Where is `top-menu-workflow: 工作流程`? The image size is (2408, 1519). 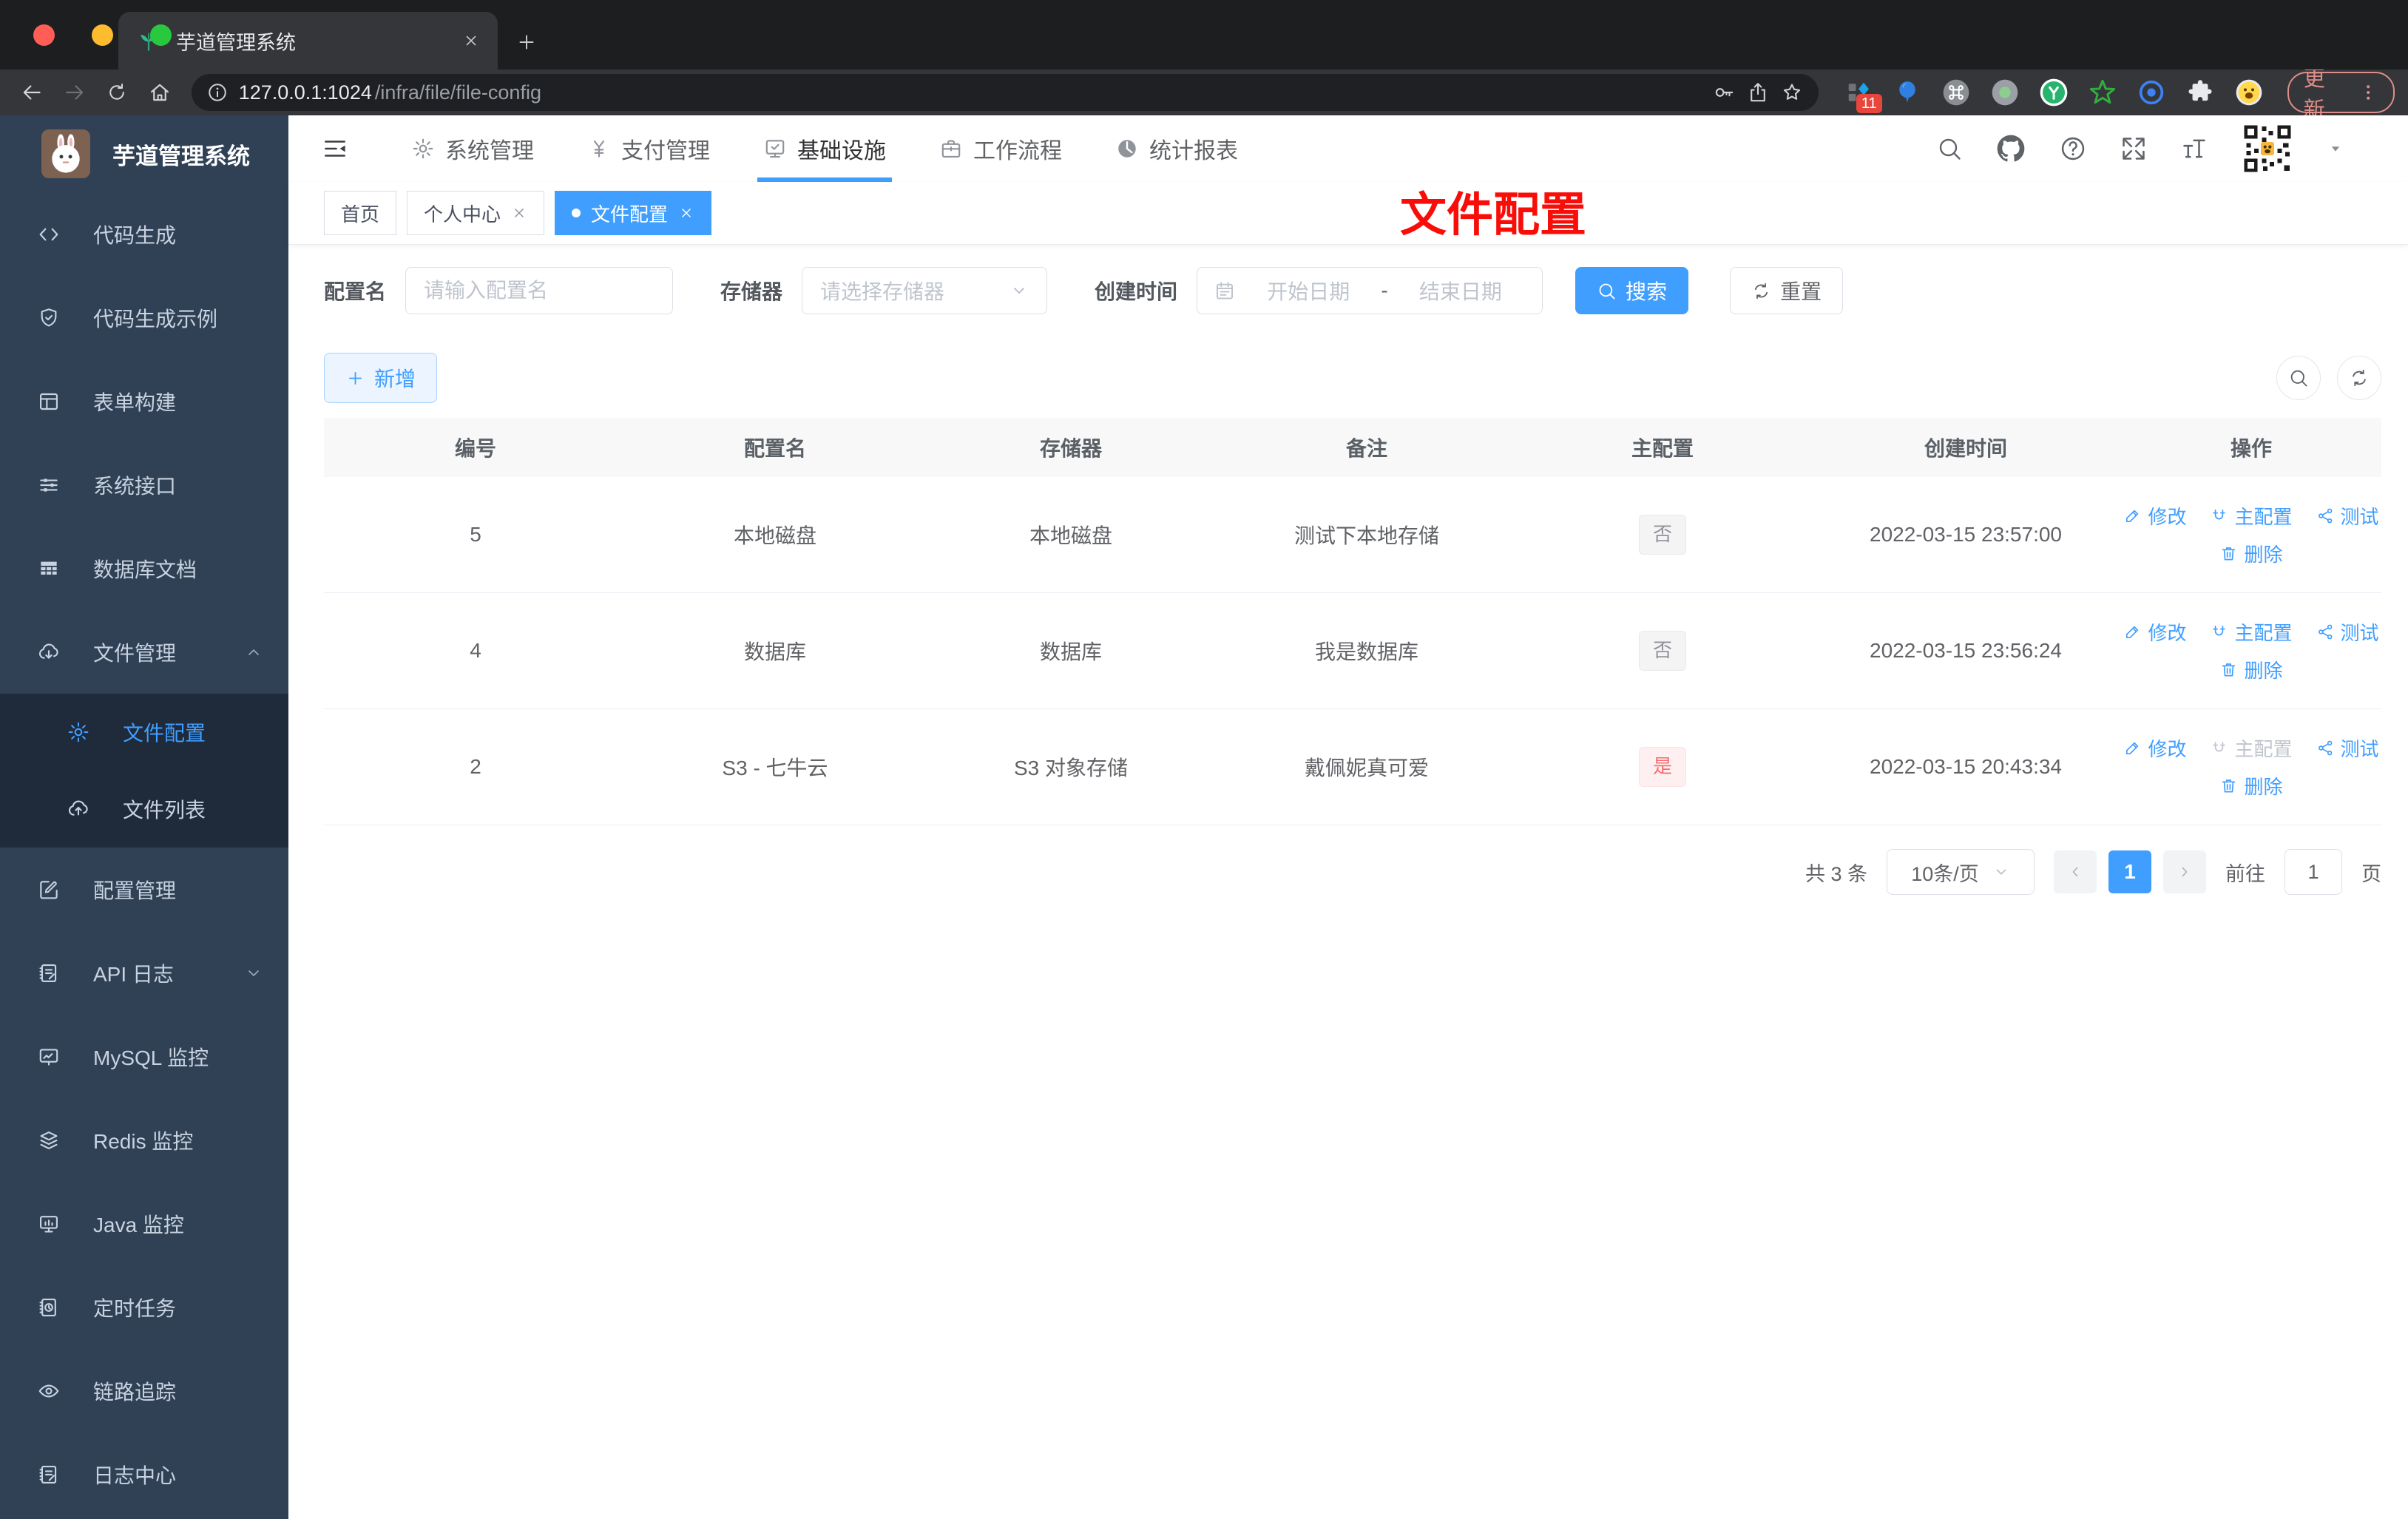 top-menu-workflow: 工作流程 is located at coordinates (1001, 148).